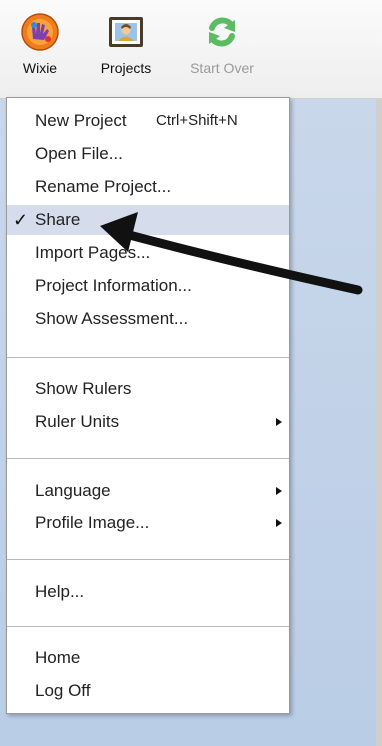 Image resolution: width=382 pixels, height=746 pixels. What do you see at coordinates (222, 32) in the screenshot?
I see `refresh-icon` at bounding box center [222, 32].